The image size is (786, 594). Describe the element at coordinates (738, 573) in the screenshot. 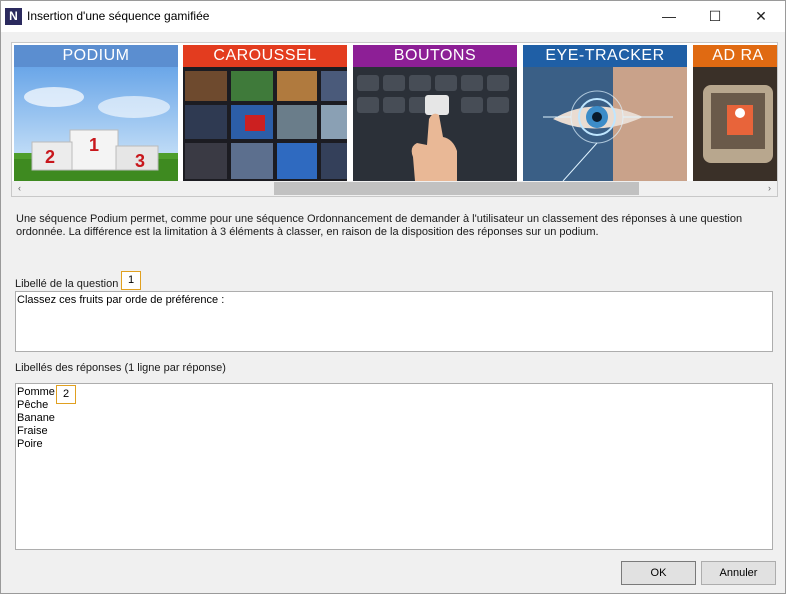

I see `cancel-button: Annuler` at that location.